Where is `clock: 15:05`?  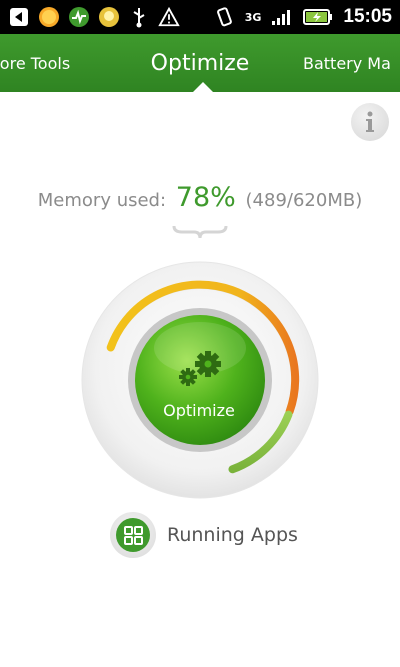
clock: 15:05 is located at coordinates (367, 16).